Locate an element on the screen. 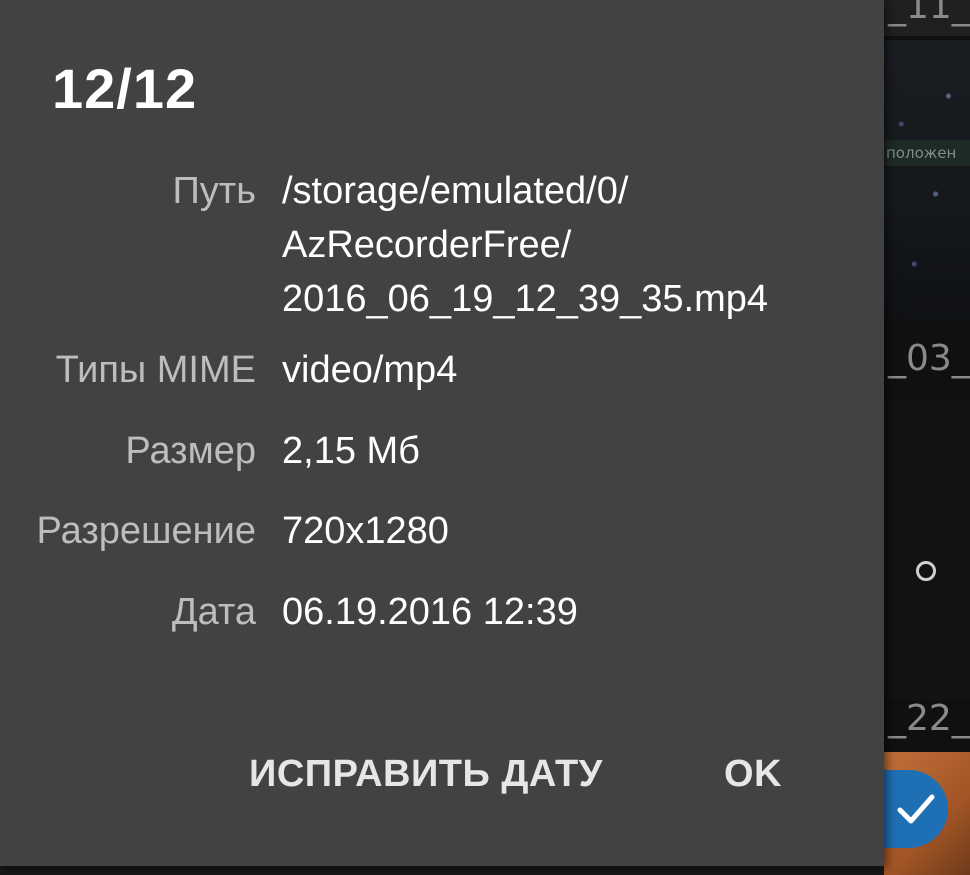  gallery-background-strip: _11_3 положен _03_3 _22_4 is located at coordinates (927, 437).